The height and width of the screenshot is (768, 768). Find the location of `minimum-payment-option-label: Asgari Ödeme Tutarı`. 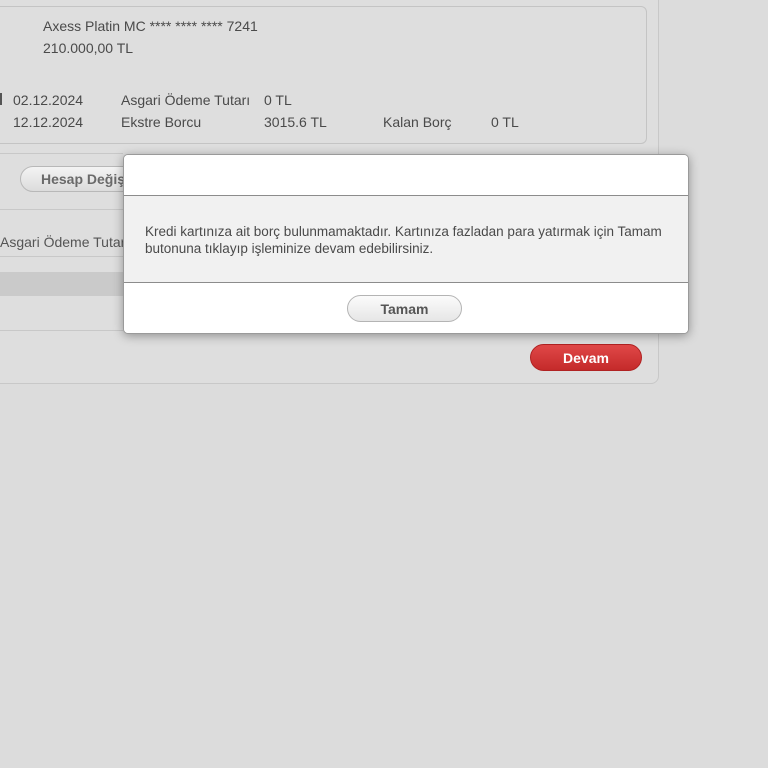

minimum-payment-option-label: Asgari Ödeme Tutarı is located at coordinates (65, 242).